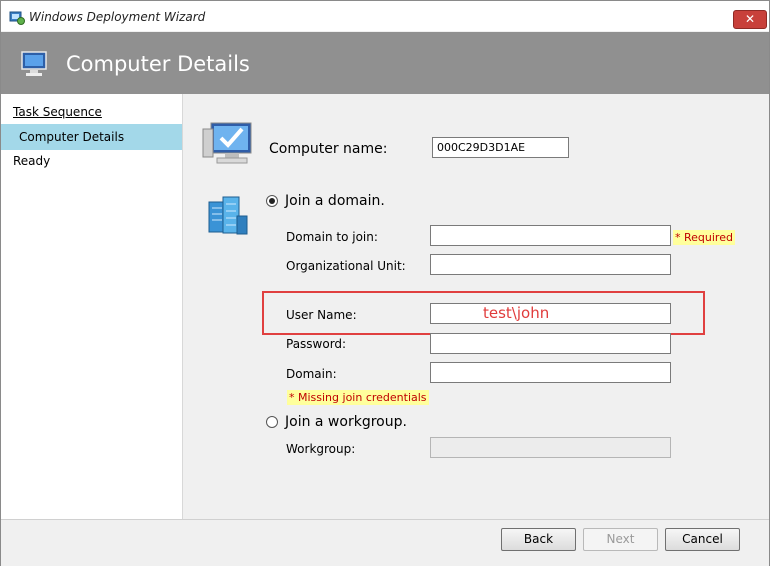 The height and width of the screenshot is (566, 770). I want to click on sidebar-item-computer-details: Computer Details, so click(91, 137).